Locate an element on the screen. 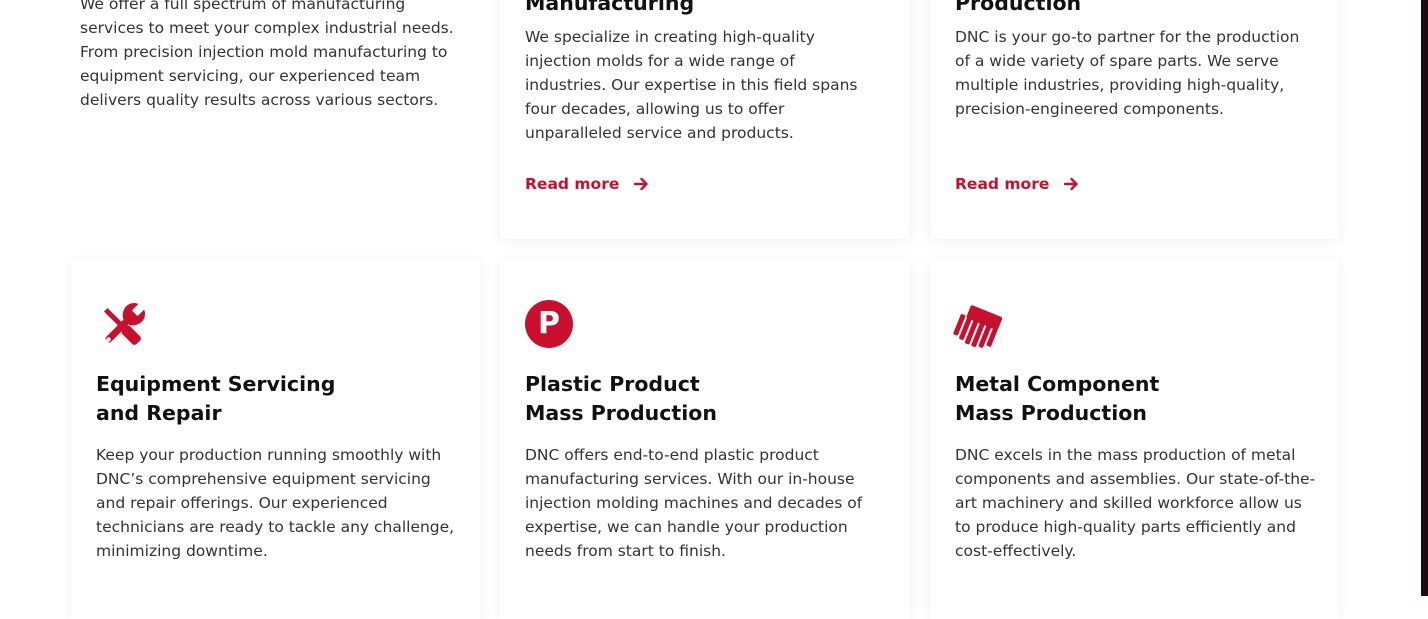 This screenshot has height=619, width=1428. card-title: Manufacturing is located at coordinates (609, 9).